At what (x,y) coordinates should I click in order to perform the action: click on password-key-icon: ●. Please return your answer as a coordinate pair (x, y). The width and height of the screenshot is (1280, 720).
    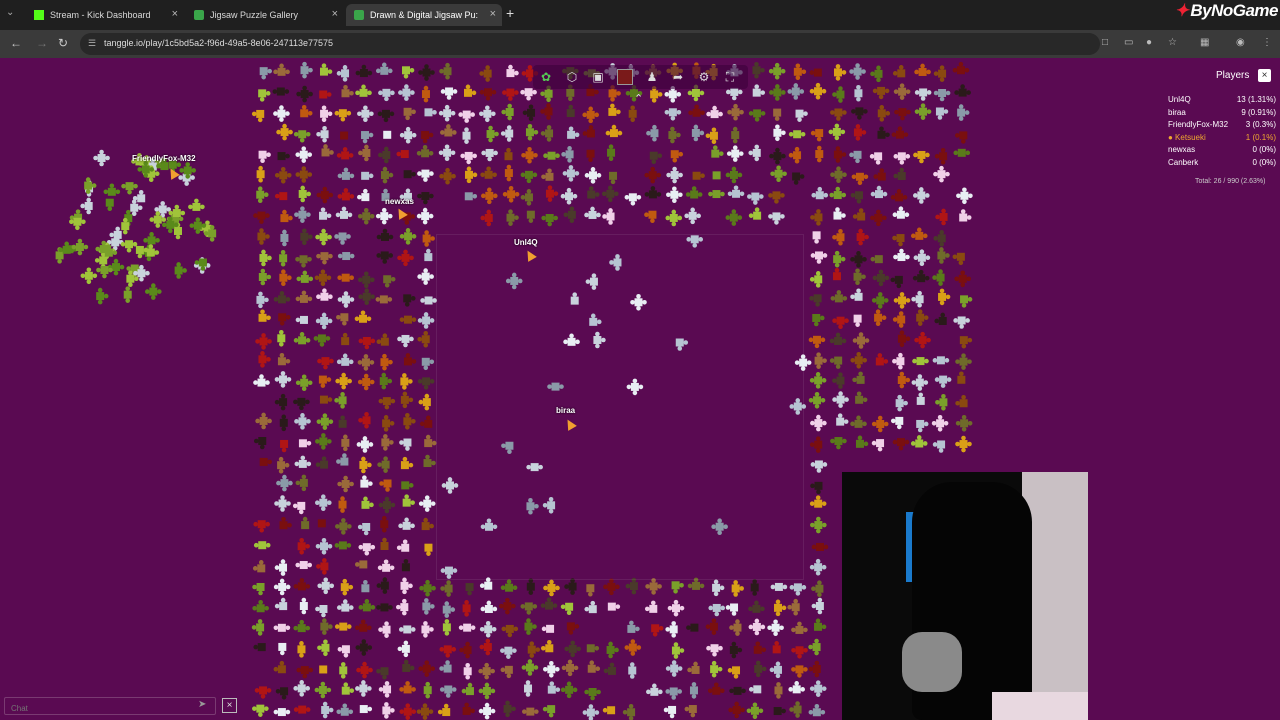
    Looking at the image, I should click on (1149, 42).